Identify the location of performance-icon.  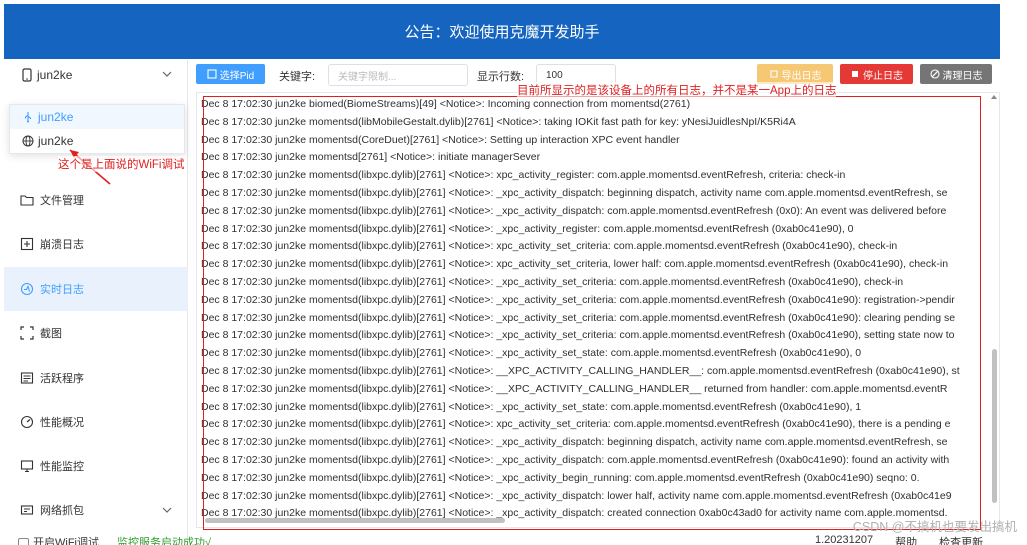
(27, 422).